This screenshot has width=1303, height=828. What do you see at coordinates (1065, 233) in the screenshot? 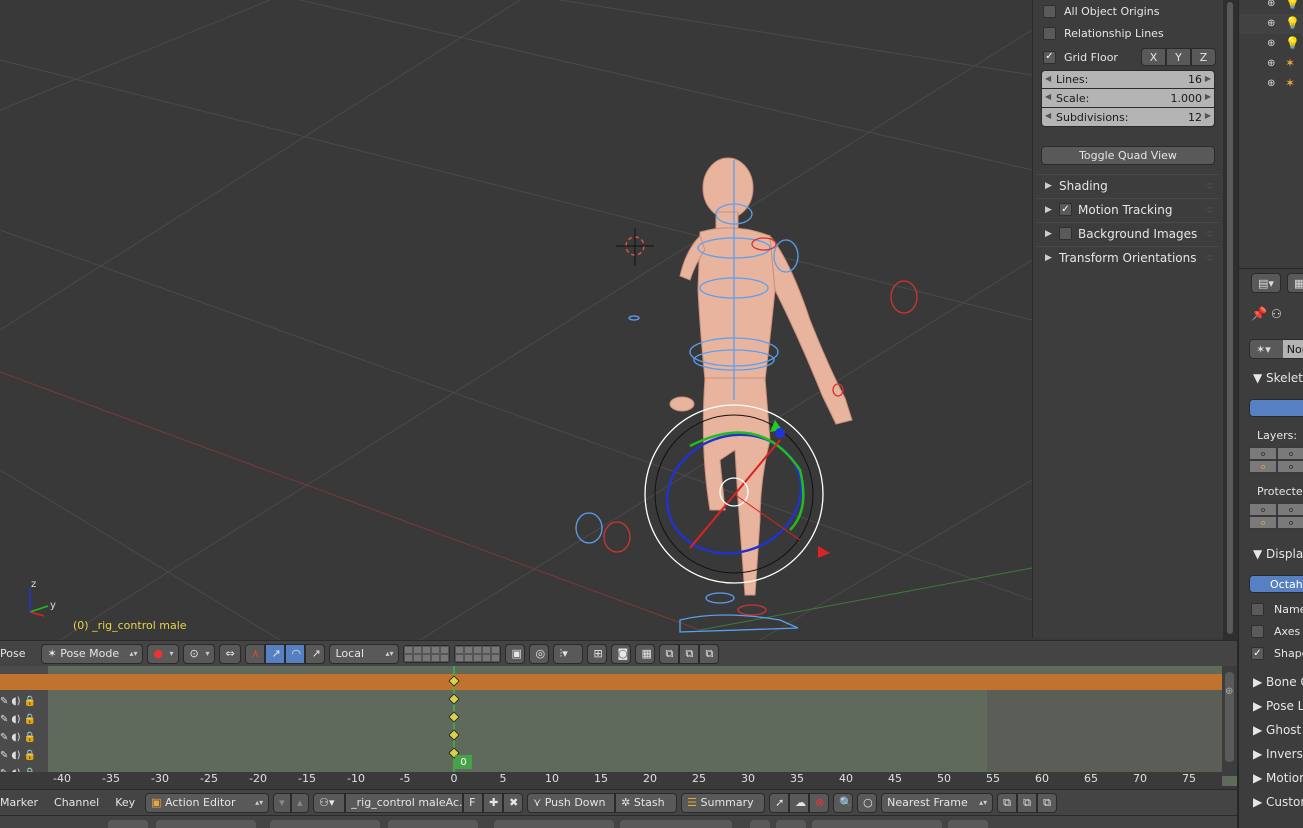
I see `background-images-checkbox` at bounding box center [1065, 233].